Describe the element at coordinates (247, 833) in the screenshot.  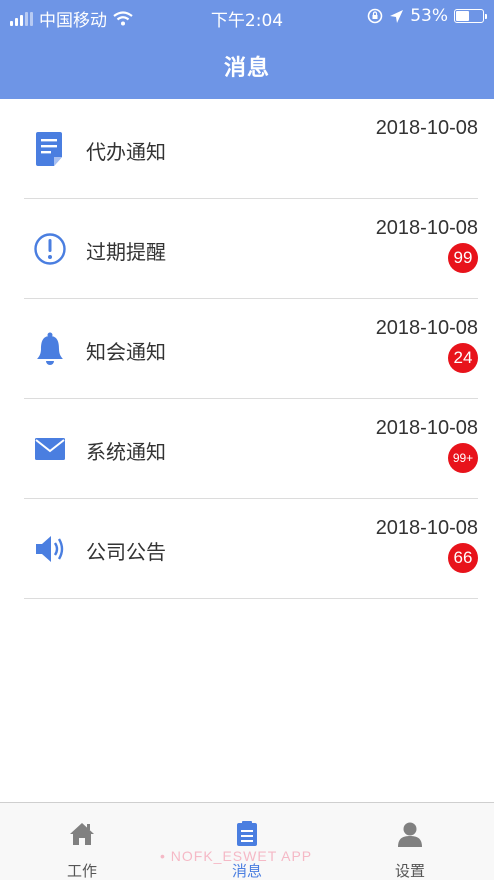
I see `clipboard-icon` at that location.